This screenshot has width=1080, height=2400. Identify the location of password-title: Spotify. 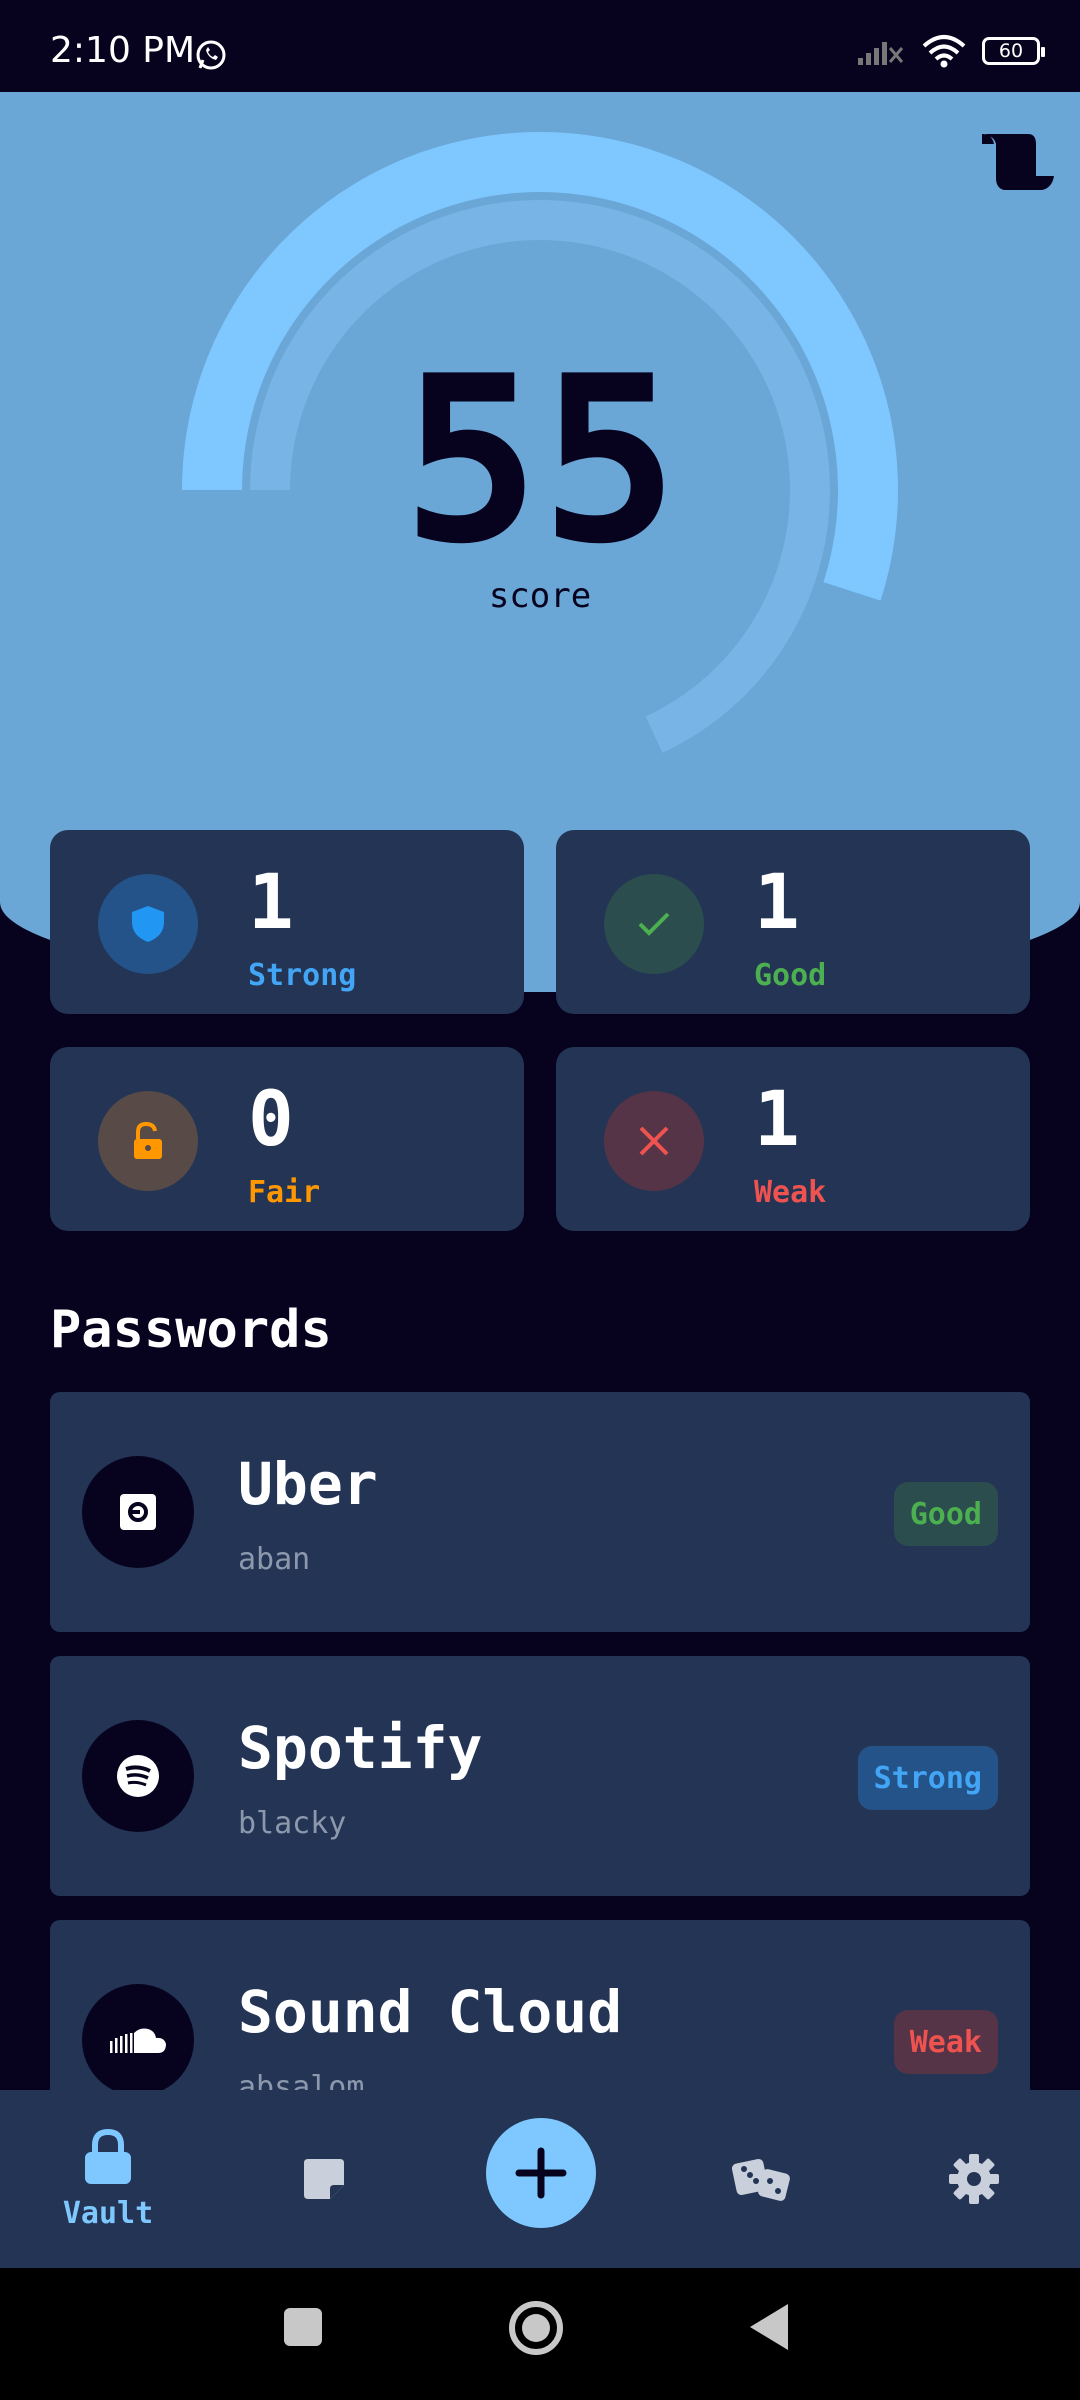
(360, 1748).